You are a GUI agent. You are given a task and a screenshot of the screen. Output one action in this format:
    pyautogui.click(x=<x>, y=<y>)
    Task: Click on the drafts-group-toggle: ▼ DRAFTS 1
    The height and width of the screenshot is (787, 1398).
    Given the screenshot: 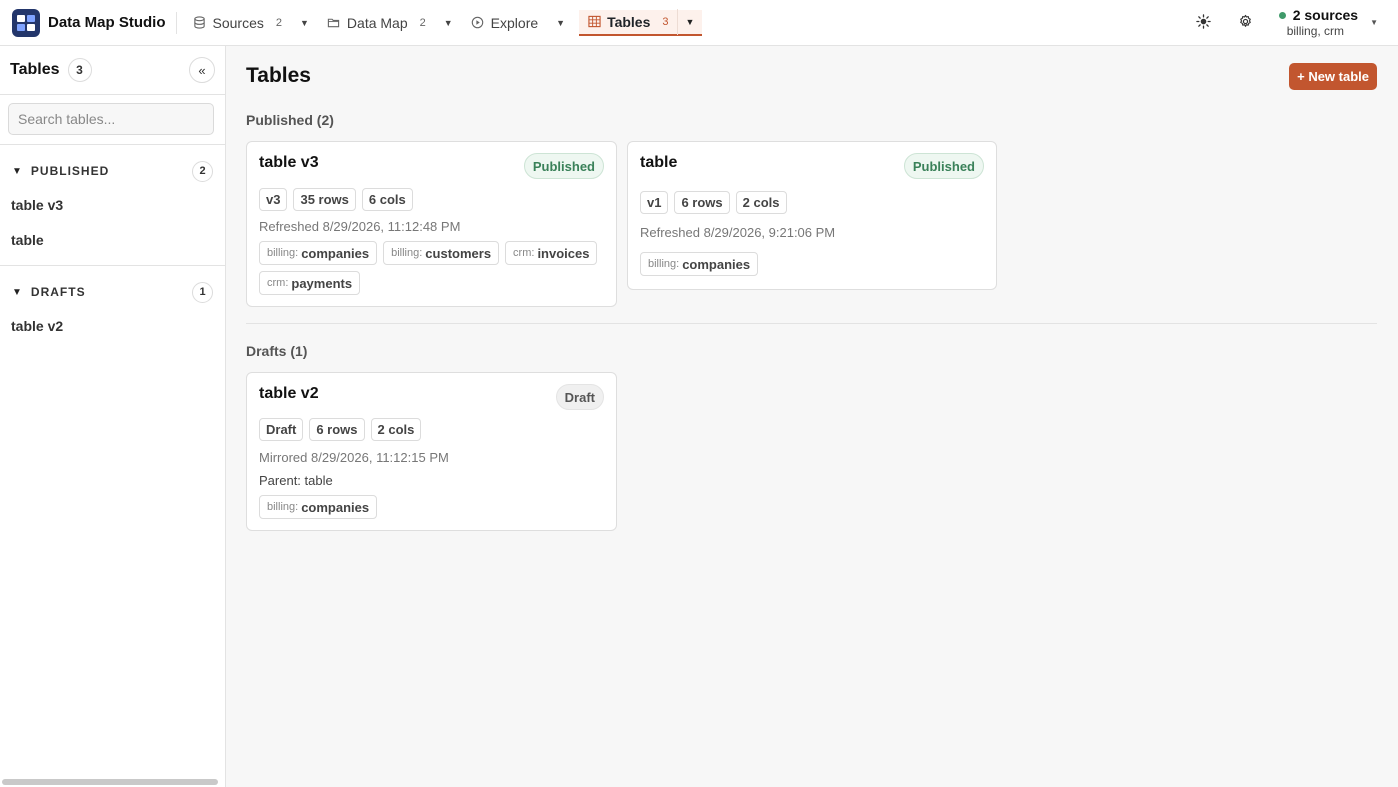 What is the action you would take?
    pyautogui.click(x=112, y=287)
    